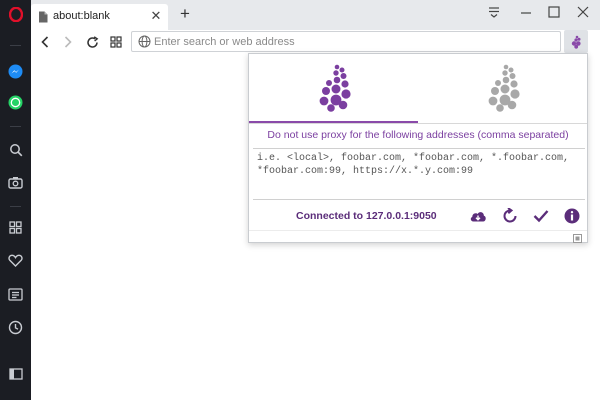  I want to click on onion-purple-icon, so click(335, 88).